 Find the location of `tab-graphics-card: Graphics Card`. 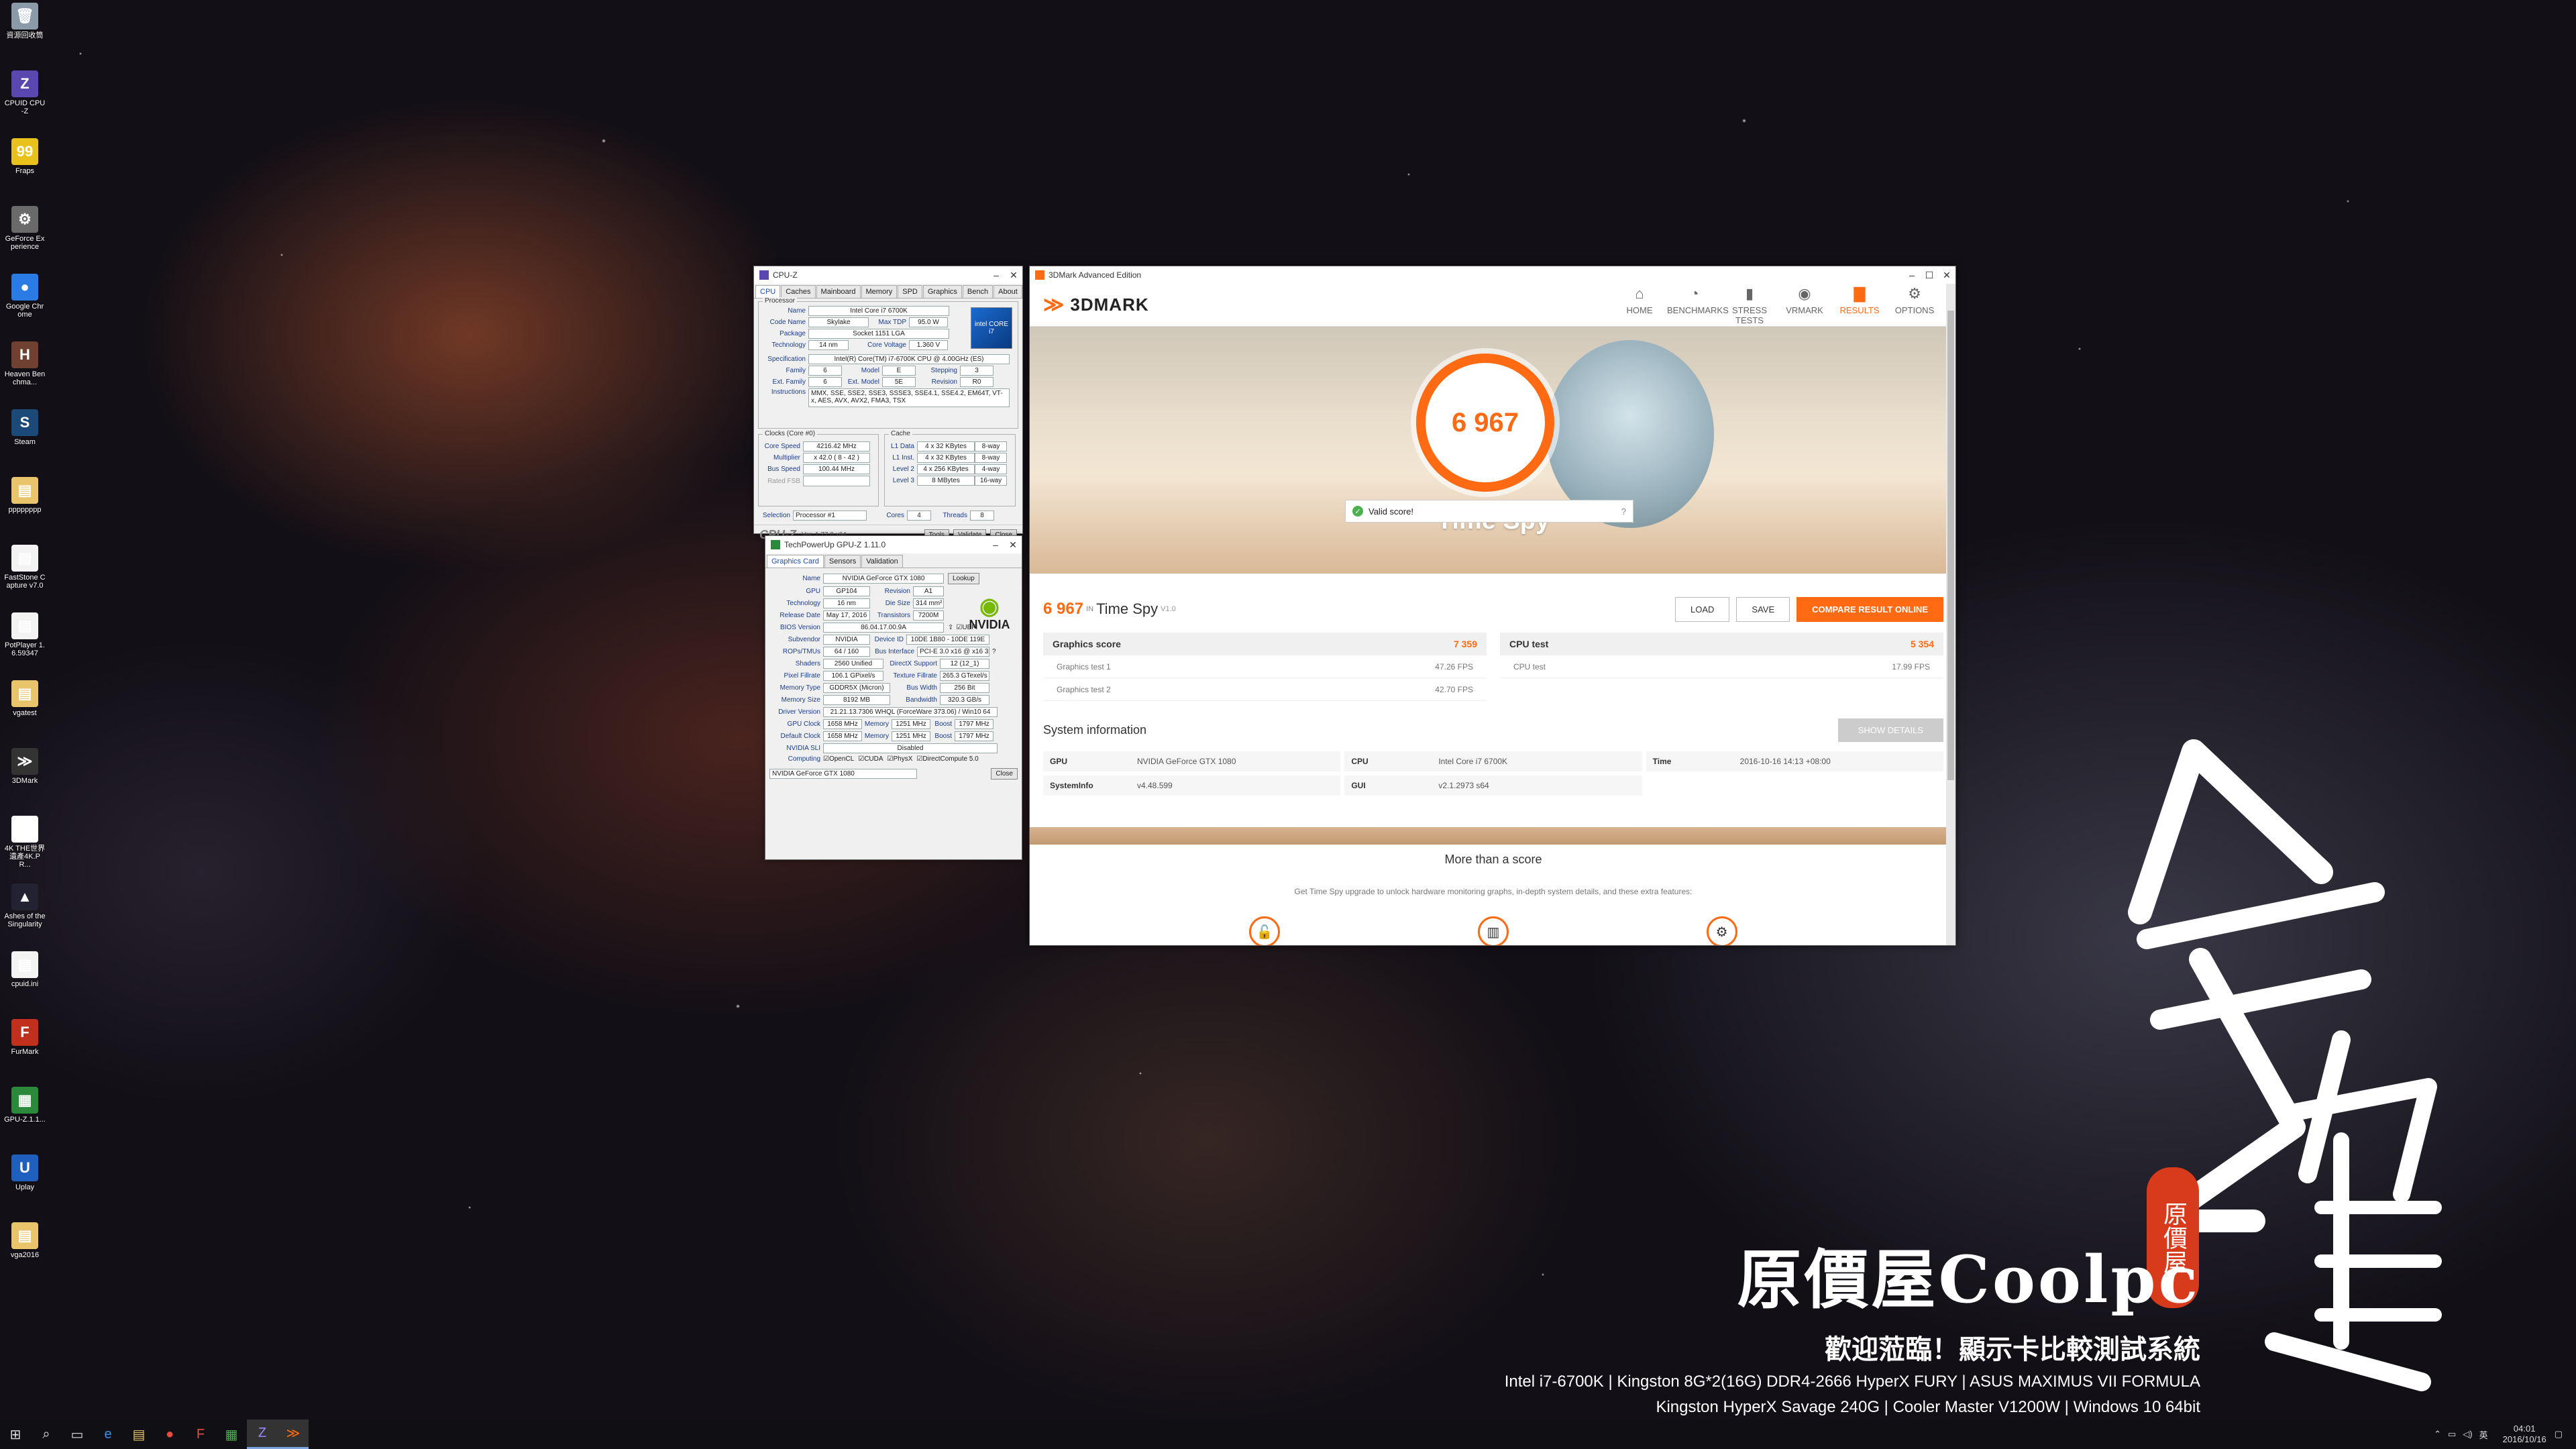

tab-graphics-card: Graphics Card is located at coordinates (795, 561).